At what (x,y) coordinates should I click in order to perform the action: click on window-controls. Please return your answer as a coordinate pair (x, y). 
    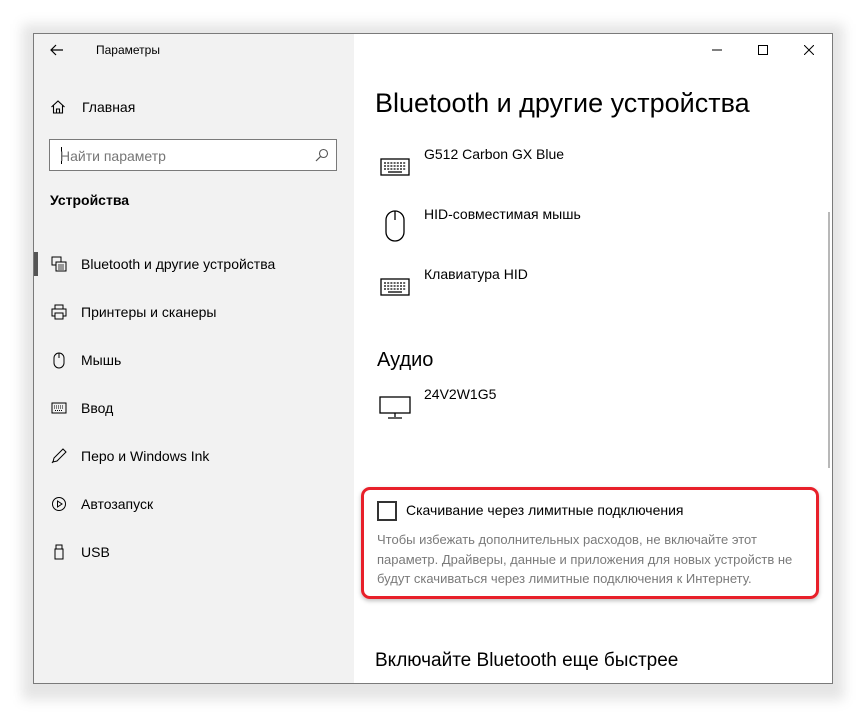
    Looking at the image, I should click on (763, 50).